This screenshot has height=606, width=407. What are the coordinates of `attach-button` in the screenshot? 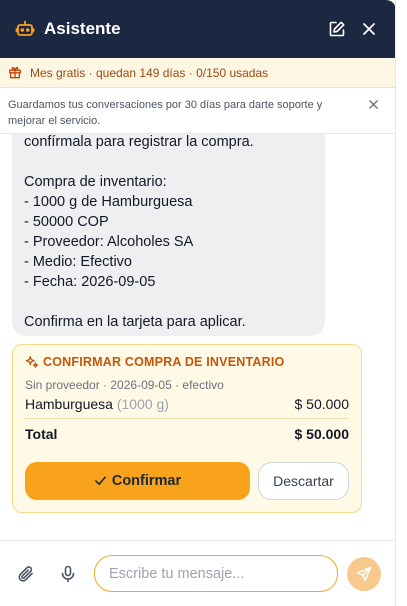 It's located at (26, 574).